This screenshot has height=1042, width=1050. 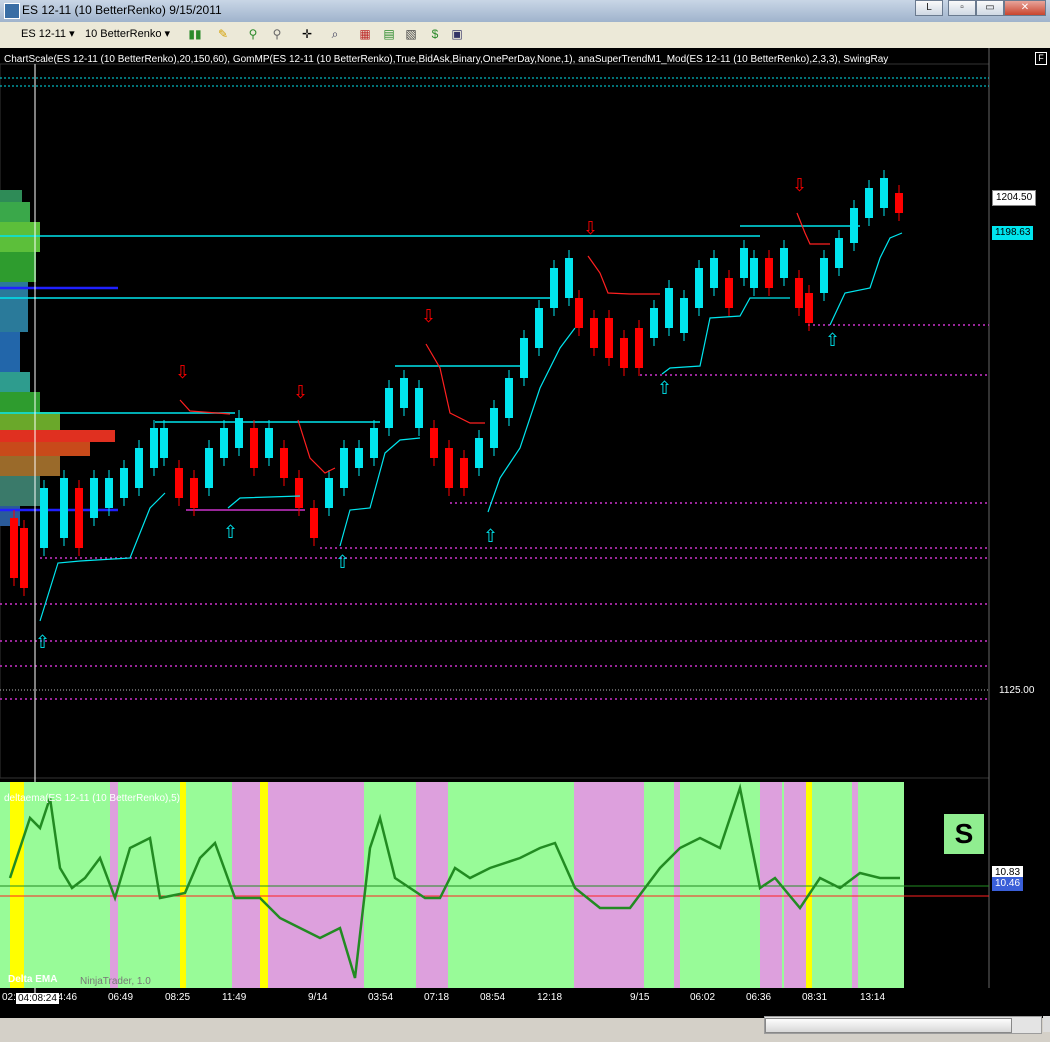 I want to click on time-tick: 03:54, so click(x=381, y=997).